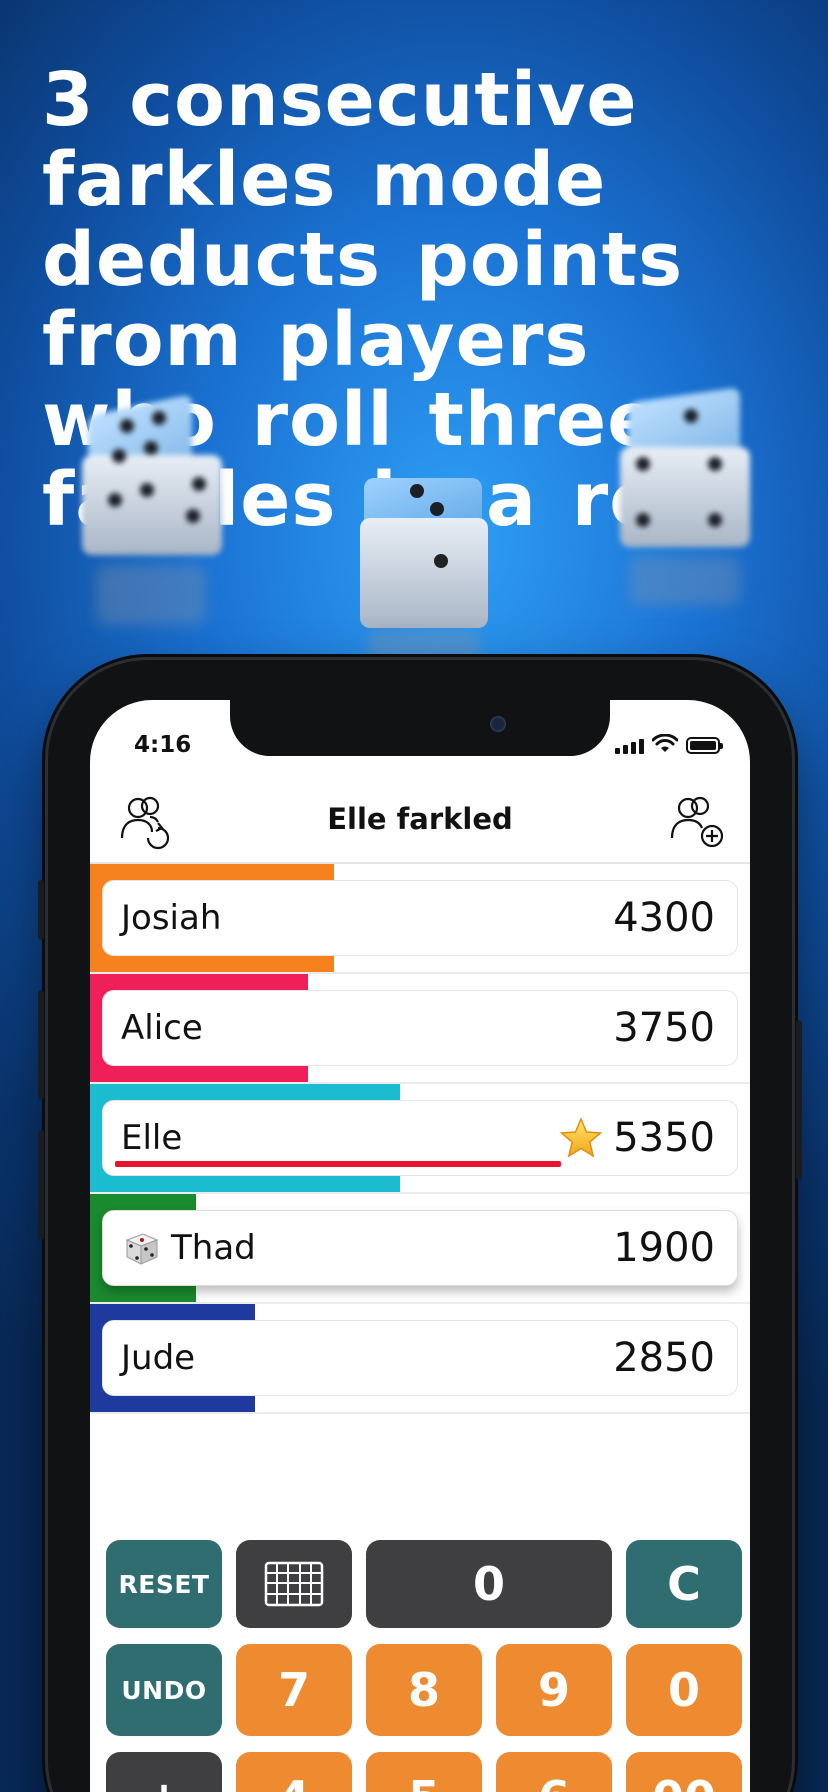  Describe the element at coordinates (424, 1690) in the screenshot. I see `key-8: 8` at that location.